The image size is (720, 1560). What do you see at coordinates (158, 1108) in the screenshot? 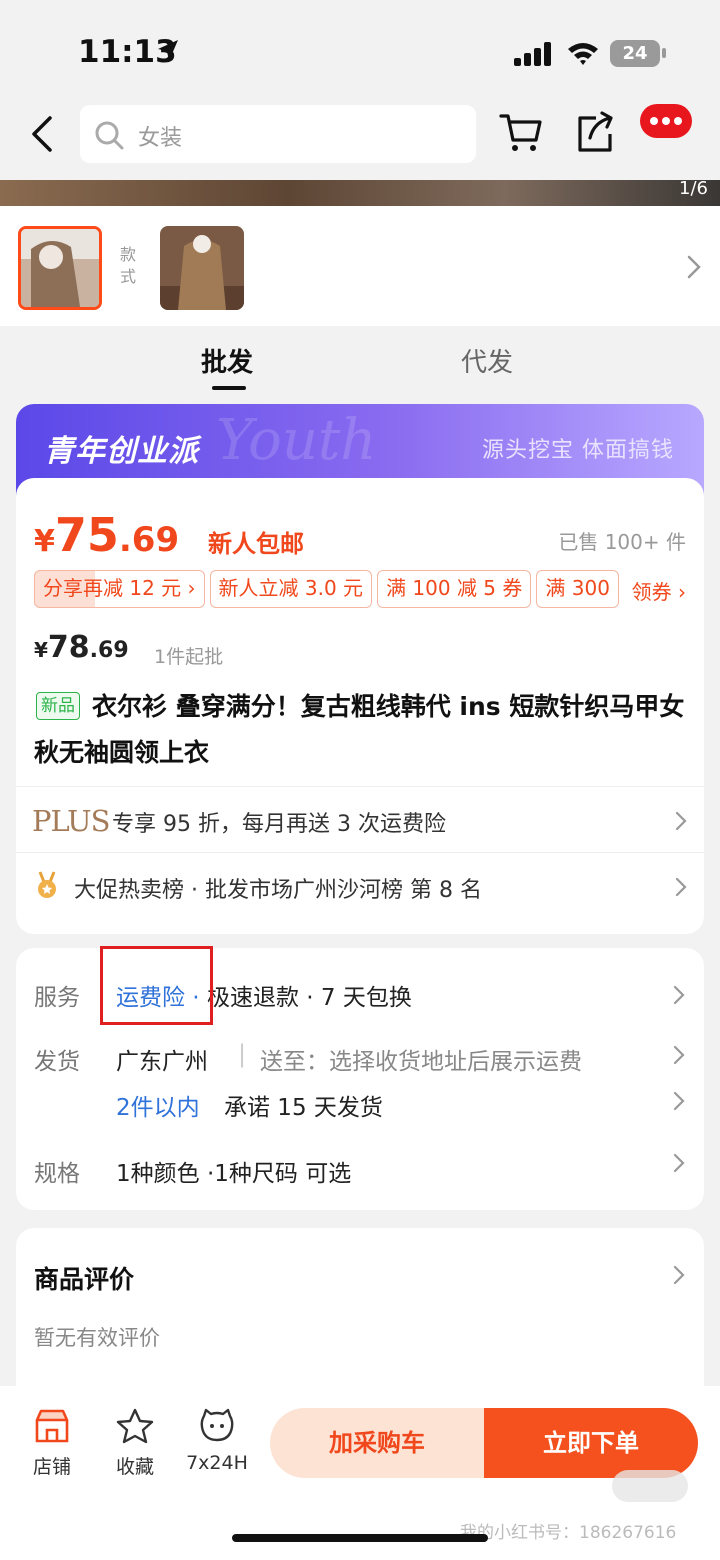
I see `quantity-limit: 2件以内` at bounding box center [158, 1108].